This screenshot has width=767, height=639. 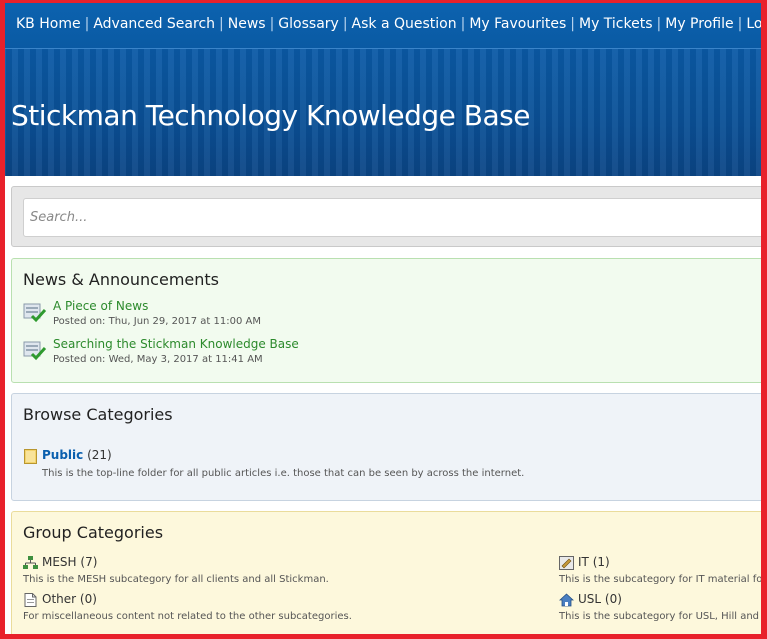 I want to click on group-category-title: USL (0), so click(x=600, y=599).